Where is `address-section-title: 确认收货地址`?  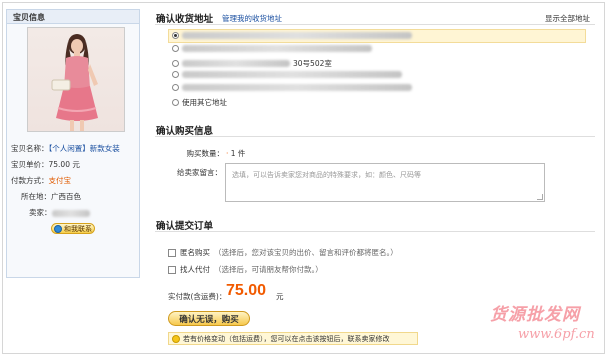 address-section-title: 确认收货地址 is located at coordinates (185, 19).